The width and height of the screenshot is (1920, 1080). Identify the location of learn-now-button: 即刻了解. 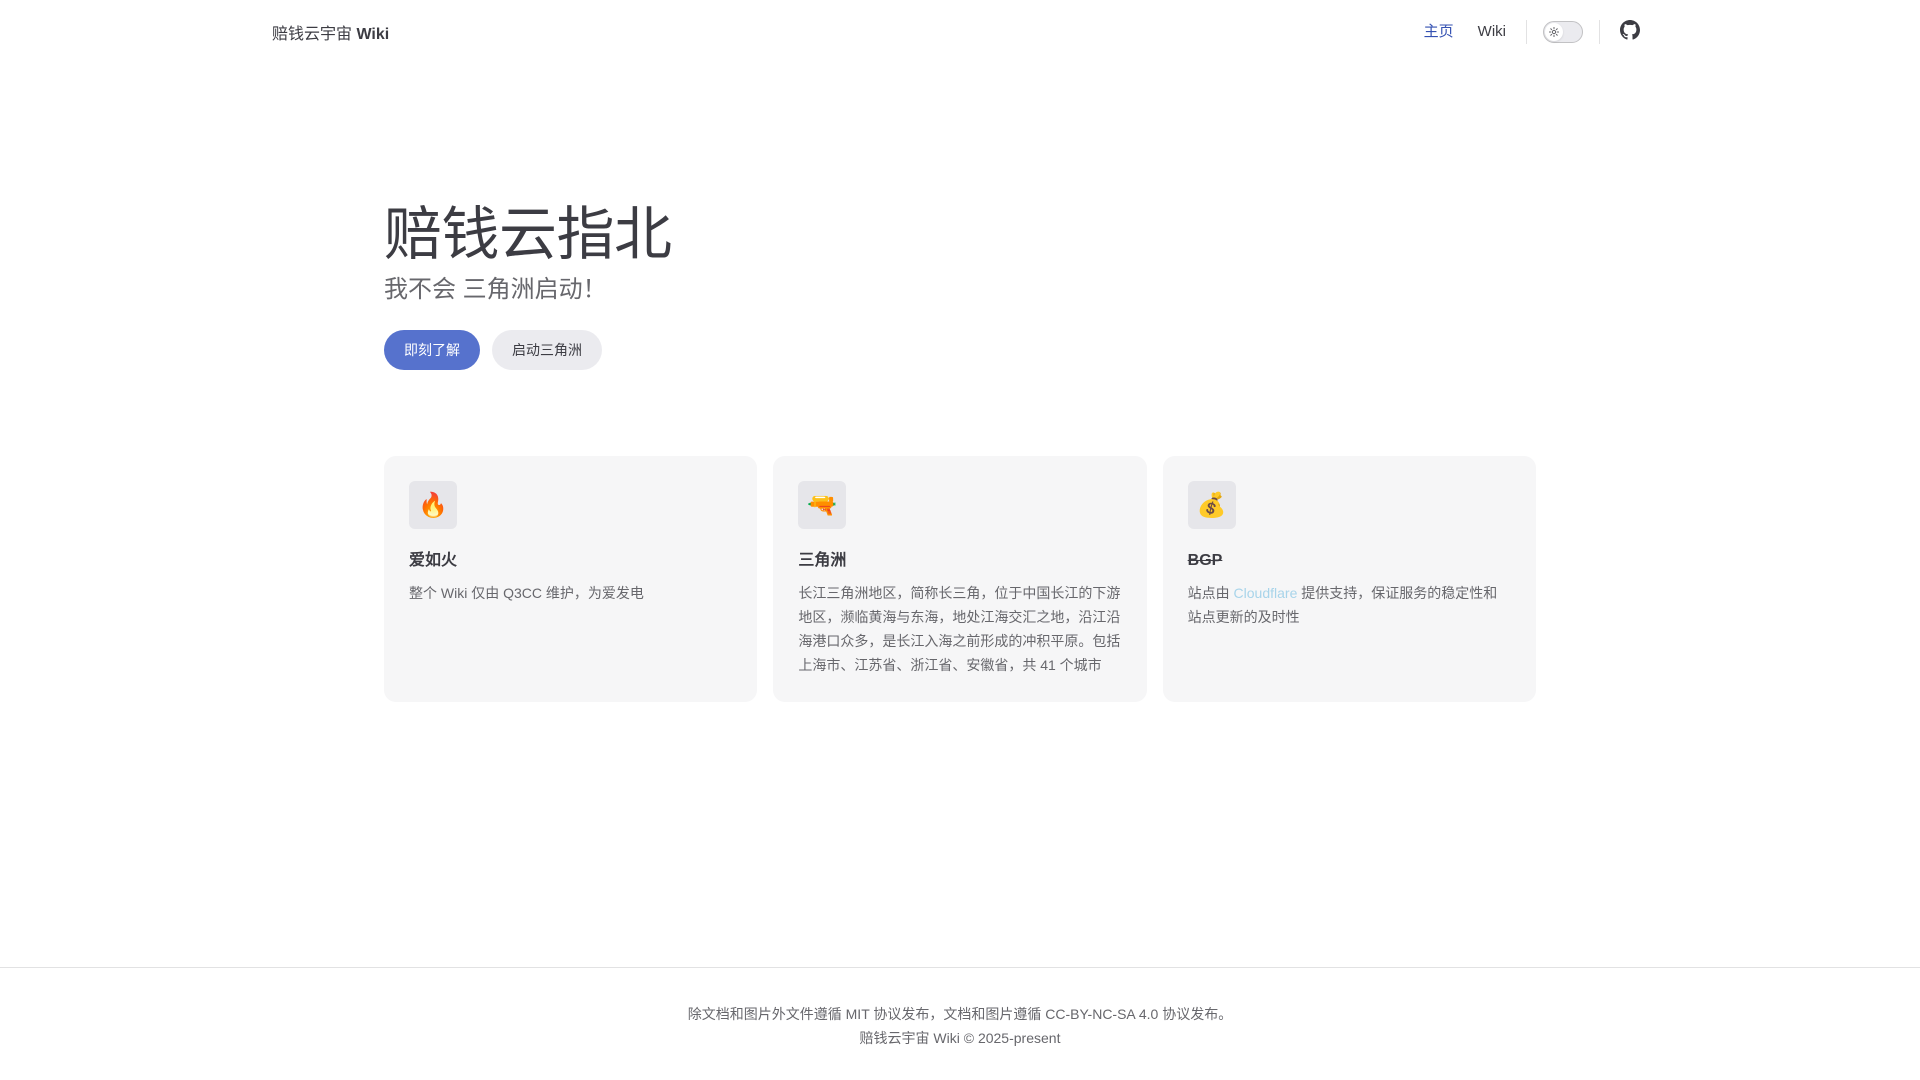
(432, 350).